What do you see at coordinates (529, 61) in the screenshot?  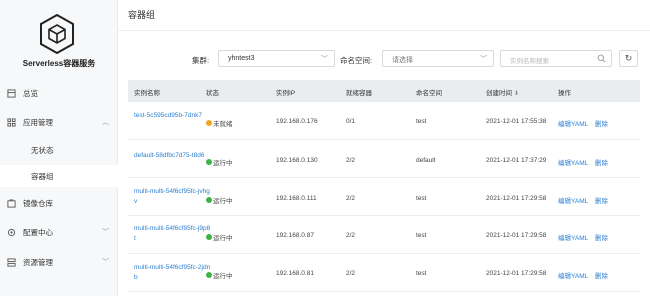 I see `search-placeholder: 实例名称搜索` at bounding box center [529, 61].